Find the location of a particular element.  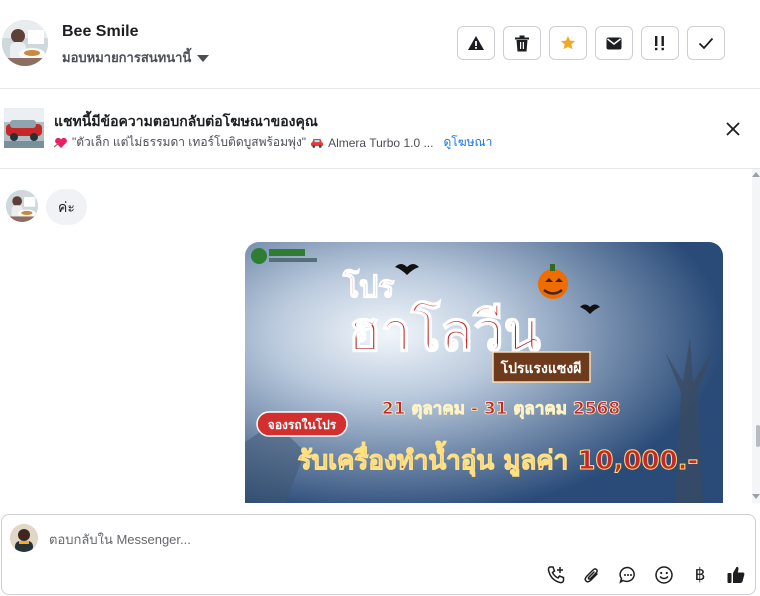

mark-unread-button is located at coordinates (614, 43).